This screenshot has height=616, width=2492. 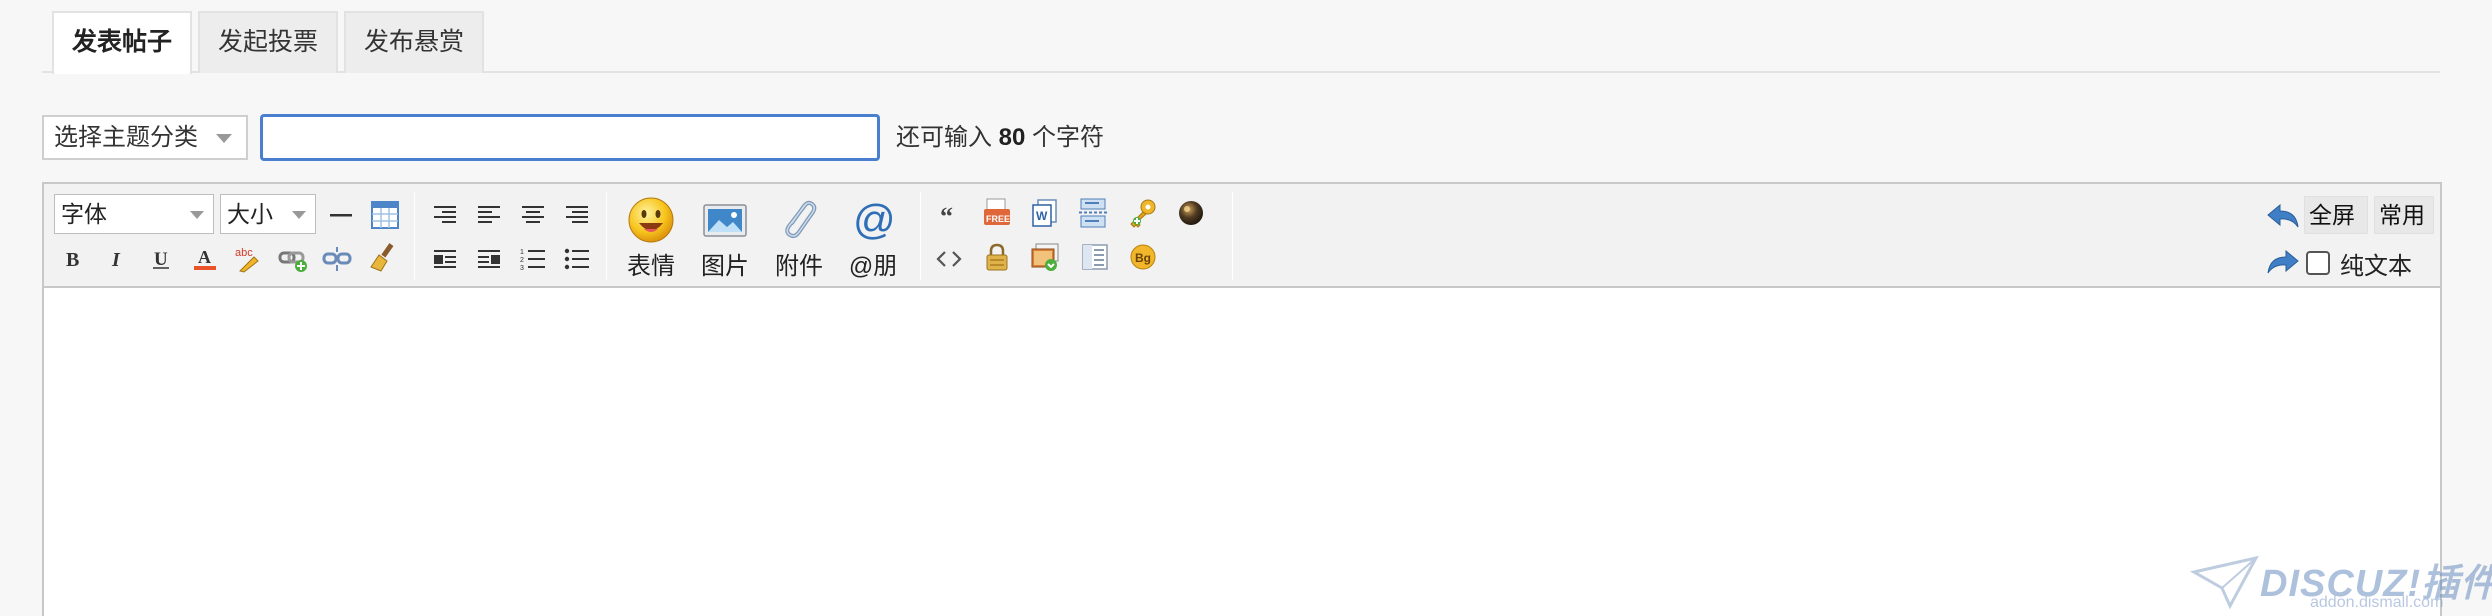 What do you see at coordinates (244, 253) in the screenshot?
I see `svg-text: abc` at bounding box center [244, 253].